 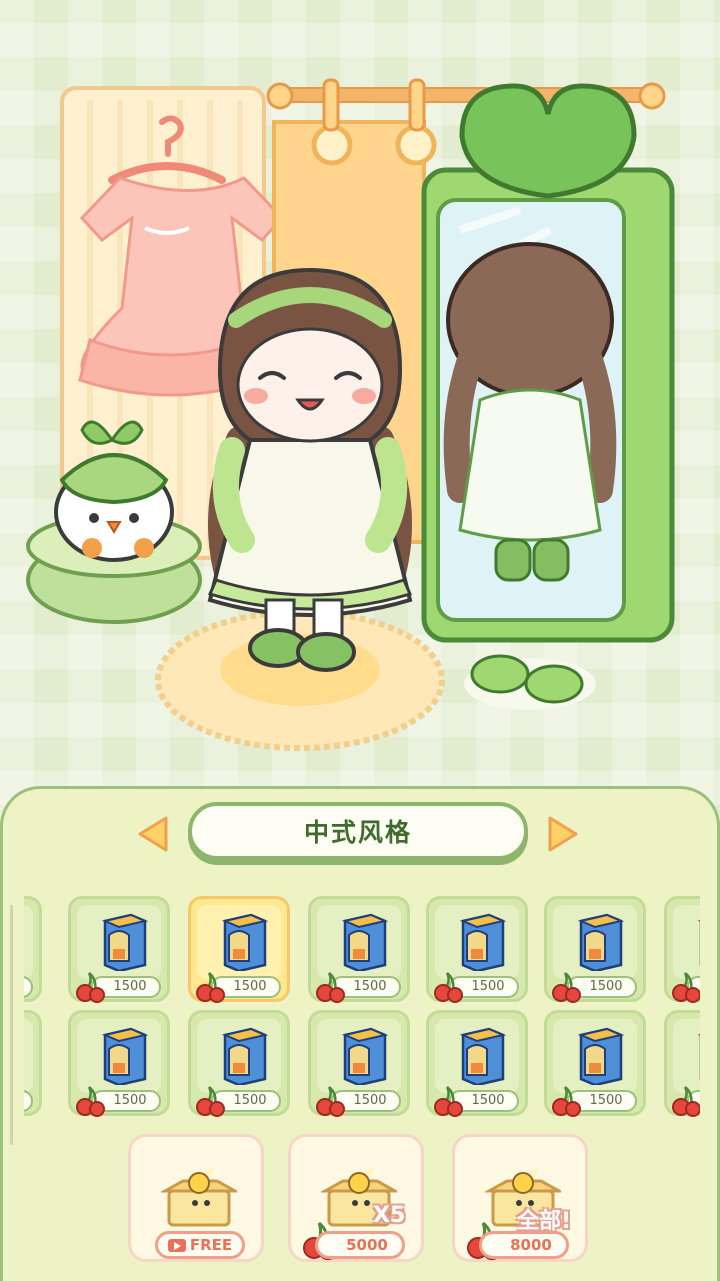 What do you see at coordinates (11, 1025) in the screenshot?
I see `scrollbar` at bounding box center [11, 1025].